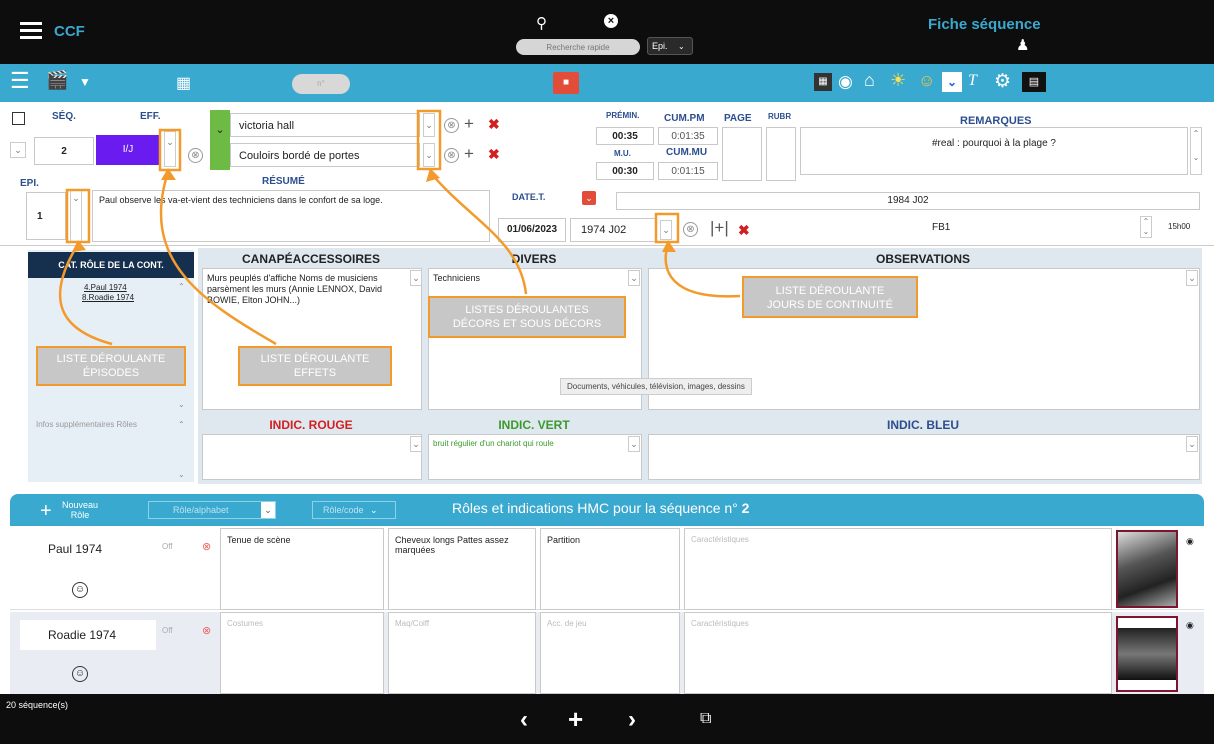 The image size is (1214, 744). What do you see at coordinates (452, 545) in the screenshot?
I see `maq-text: Cheveux longs Pattes assez marquées` at bounding box center [452, 545].